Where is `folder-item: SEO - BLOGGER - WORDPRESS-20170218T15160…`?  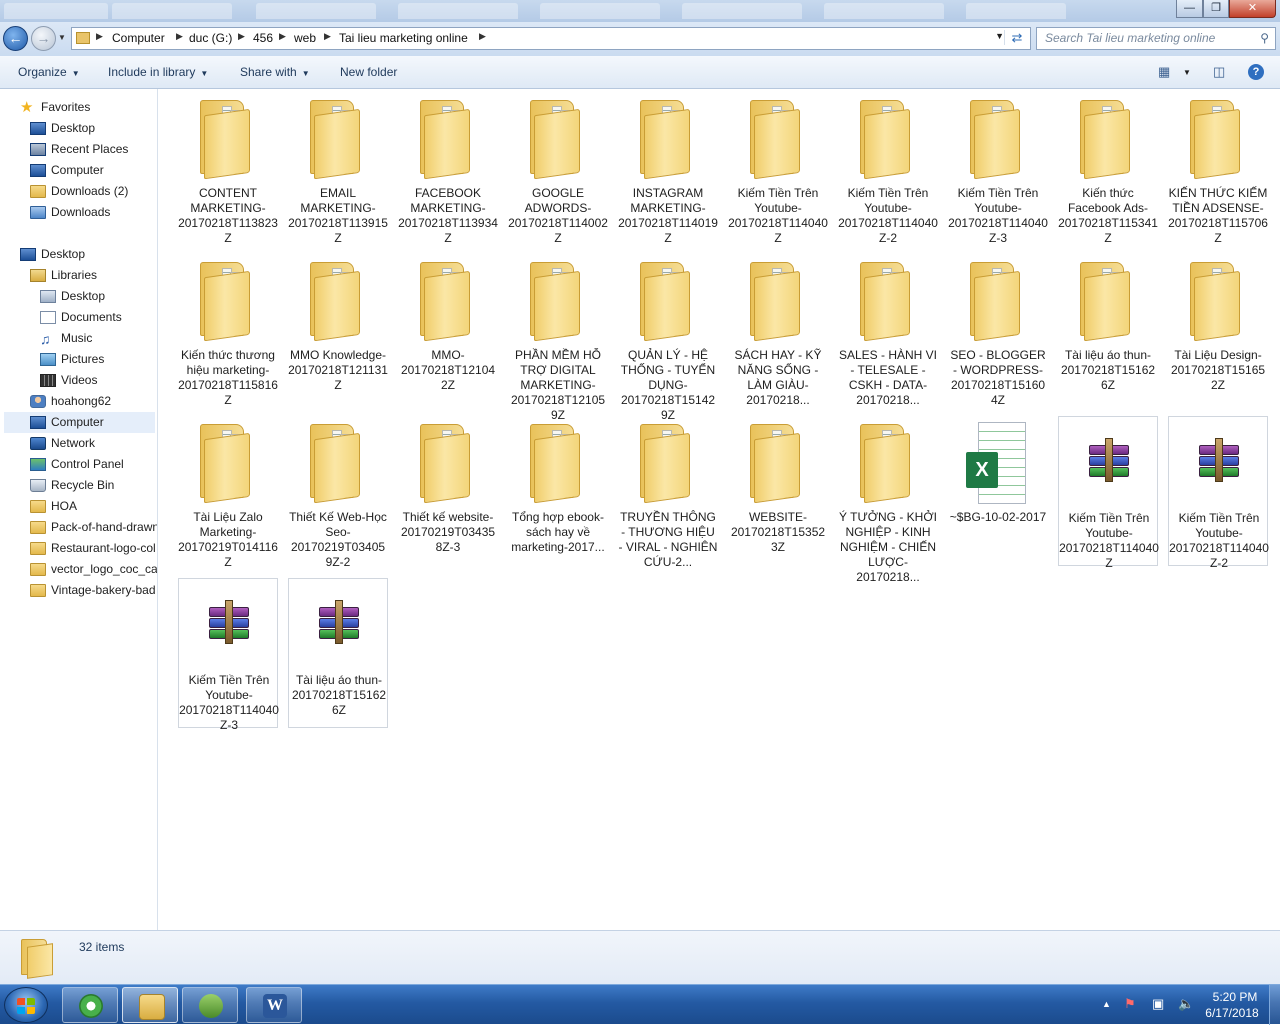 folder-item: SEO - BLOGGER - WORDPRESS-20170218T15160… is located at coordinates (998, 330).